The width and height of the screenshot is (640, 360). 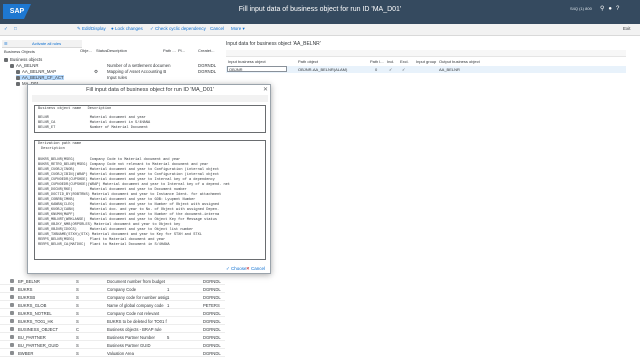 What do you see at coordinates (6, 59) in the screenshot?
I see `folder-icon` at bounding box center [6, 59].